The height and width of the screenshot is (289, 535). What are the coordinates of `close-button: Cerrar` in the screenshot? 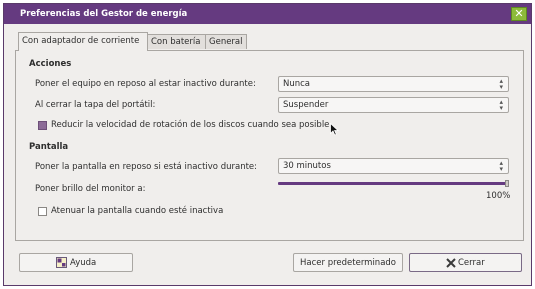 It's located at (465, 262).